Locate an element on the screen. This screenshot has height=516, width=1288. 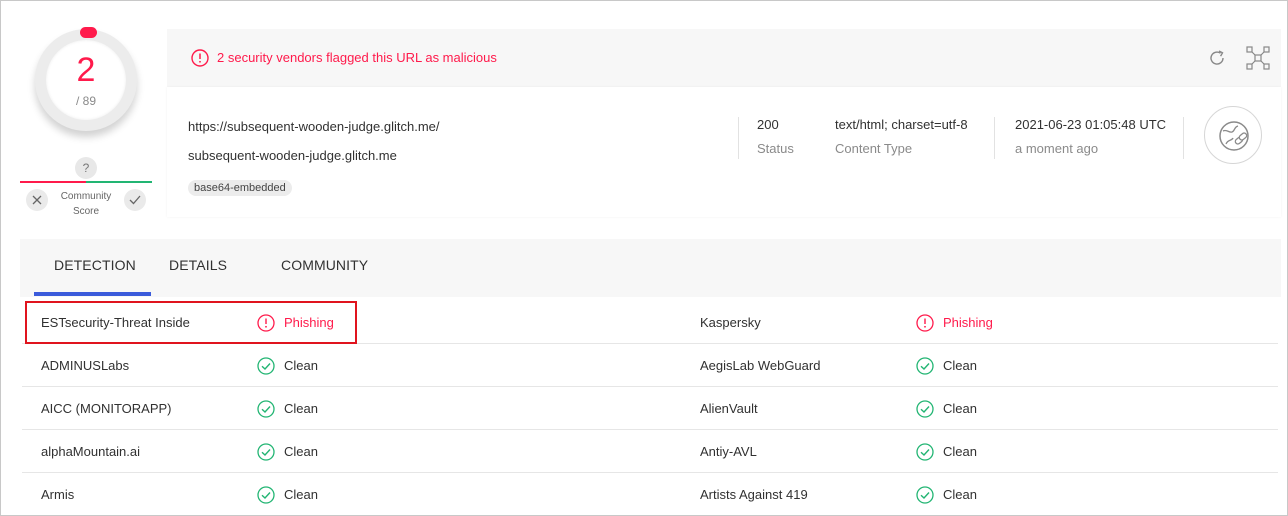
vendor-name: Artists Against 419 is located at coordinates (754, 494).